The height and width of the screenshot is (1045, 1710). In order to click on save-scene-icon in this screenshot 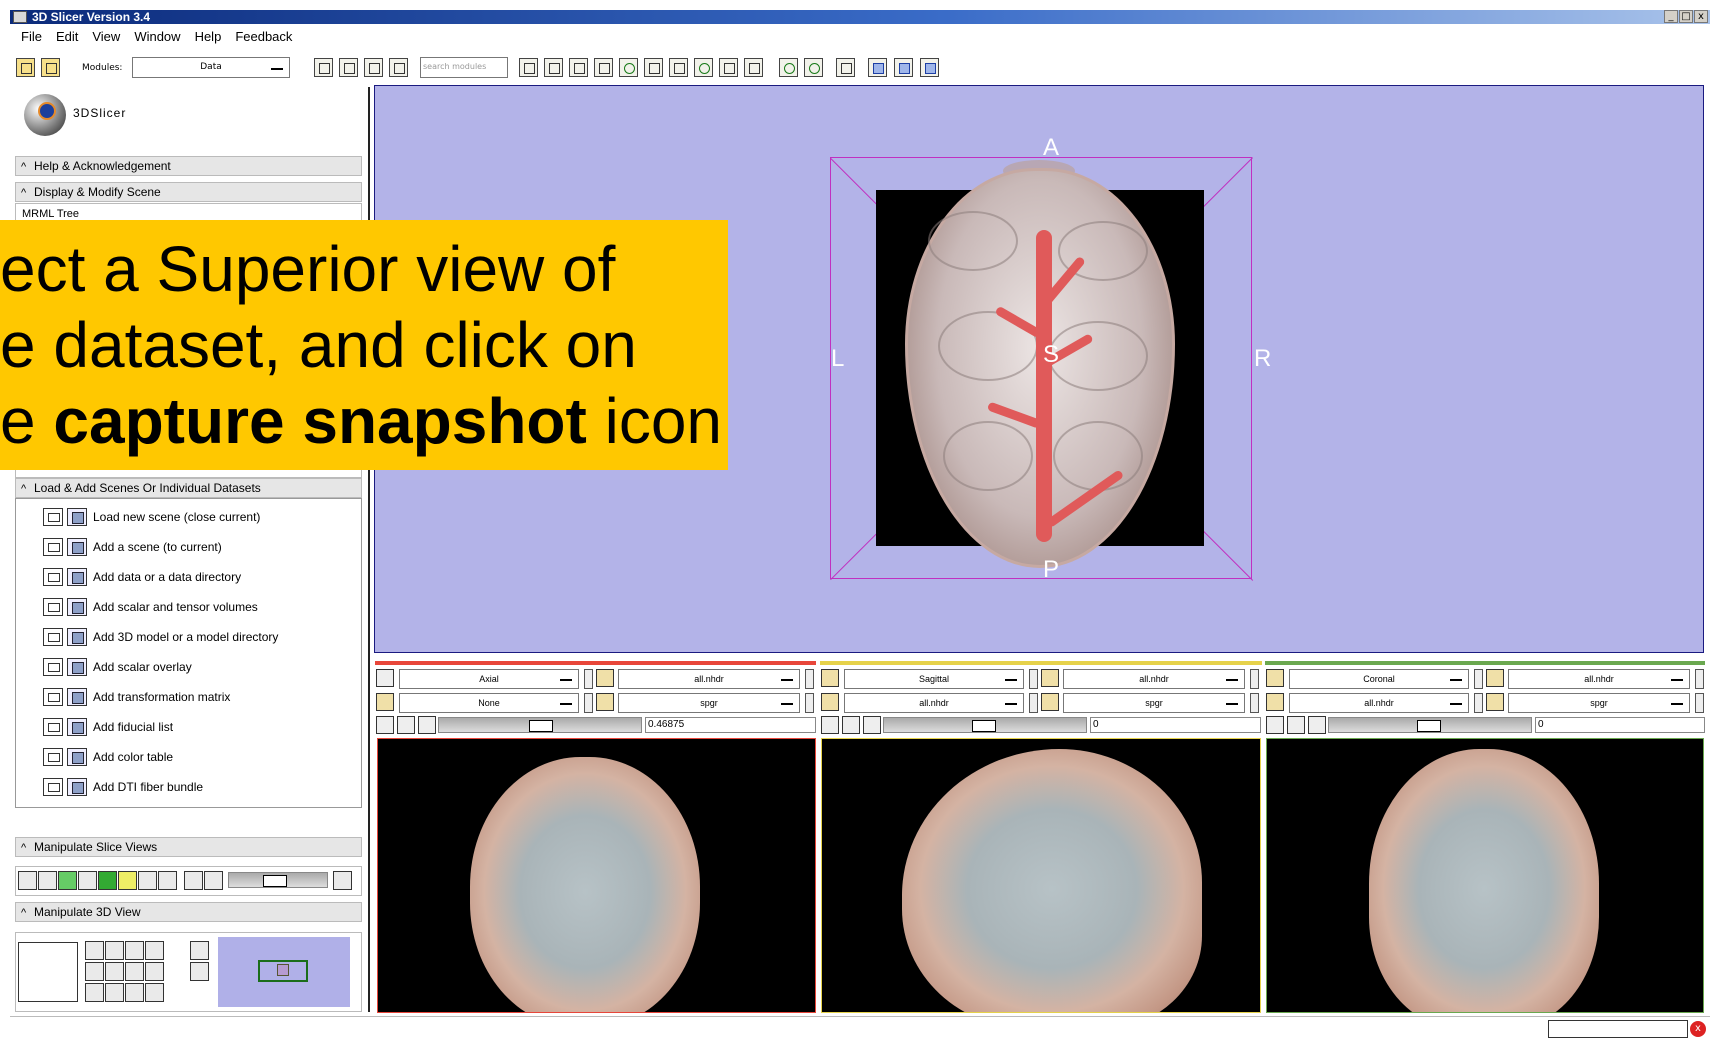, I will do `click(50, 67)`.